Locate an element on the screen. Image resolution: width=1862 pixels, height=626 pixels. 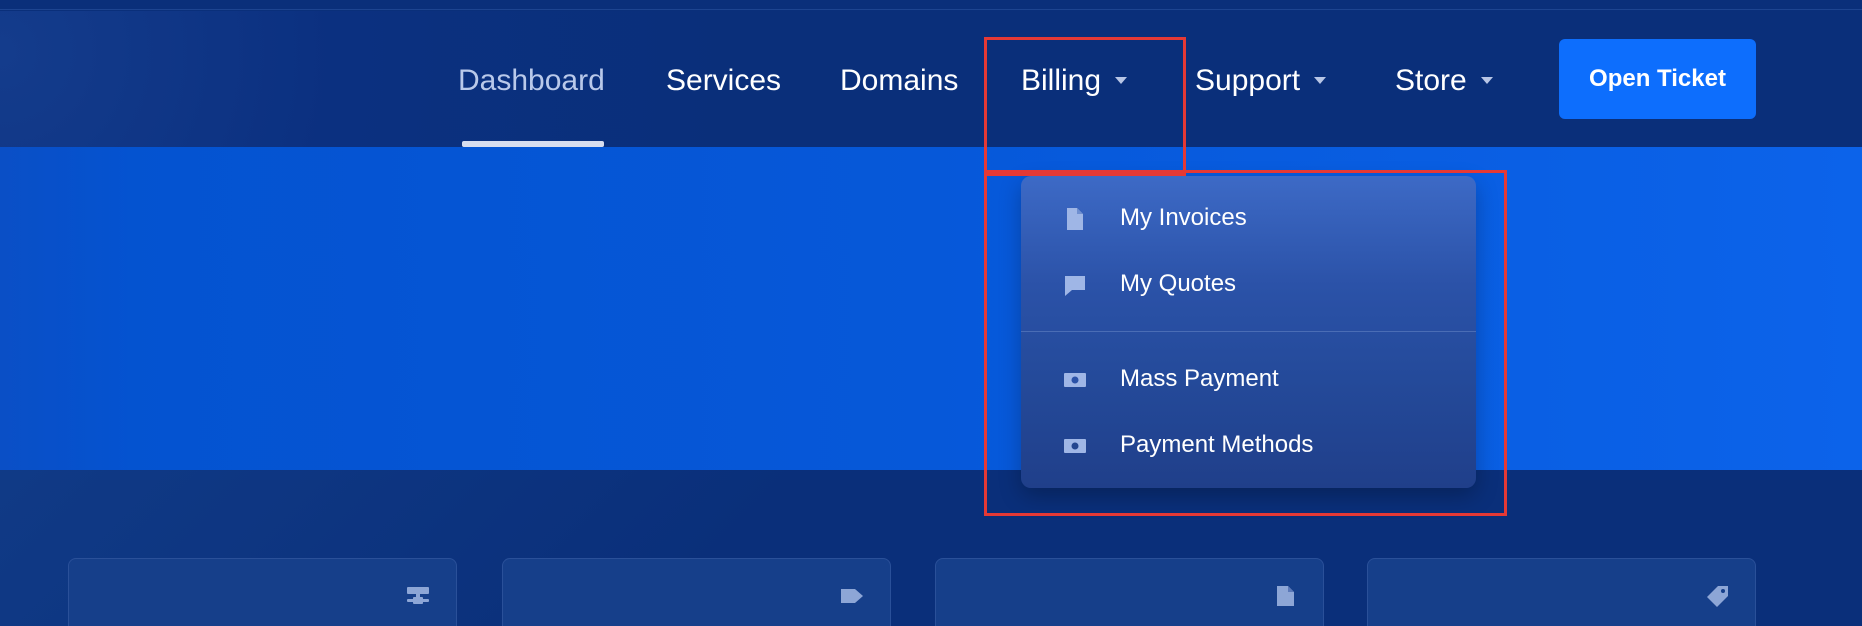
nav-support: Support is located at coordinates (1261, 81).